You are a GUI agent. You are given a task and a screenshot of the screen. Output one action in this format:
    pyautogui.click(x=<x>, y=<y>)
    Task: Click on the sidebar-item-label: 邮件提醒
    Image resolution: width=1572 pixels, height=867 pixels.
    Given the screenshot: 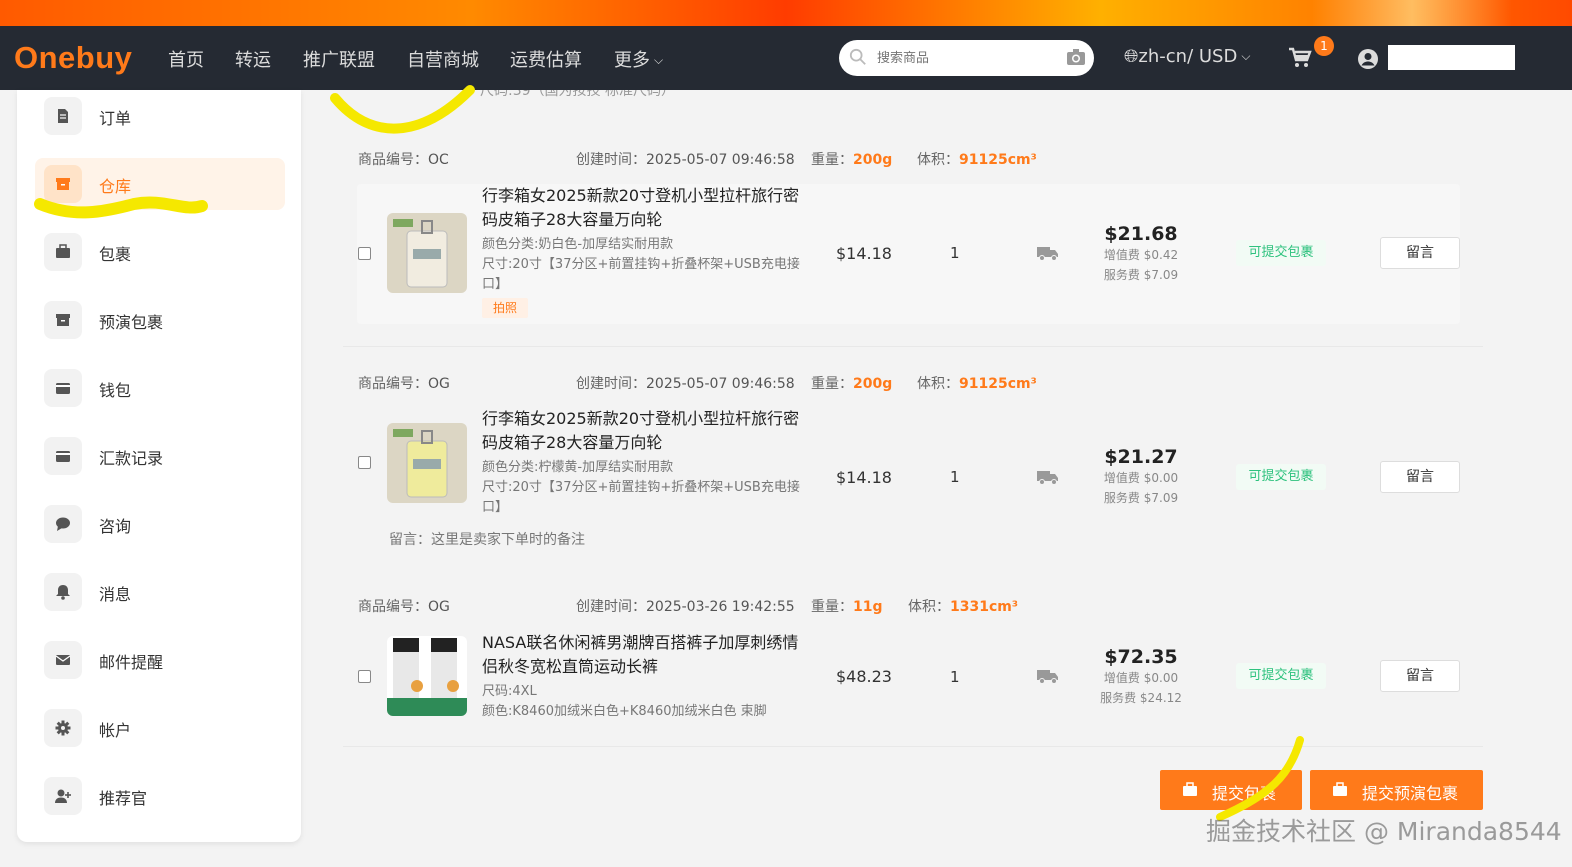 What is the action you would take?
    pyautogui.click(x=131, y=662)
    